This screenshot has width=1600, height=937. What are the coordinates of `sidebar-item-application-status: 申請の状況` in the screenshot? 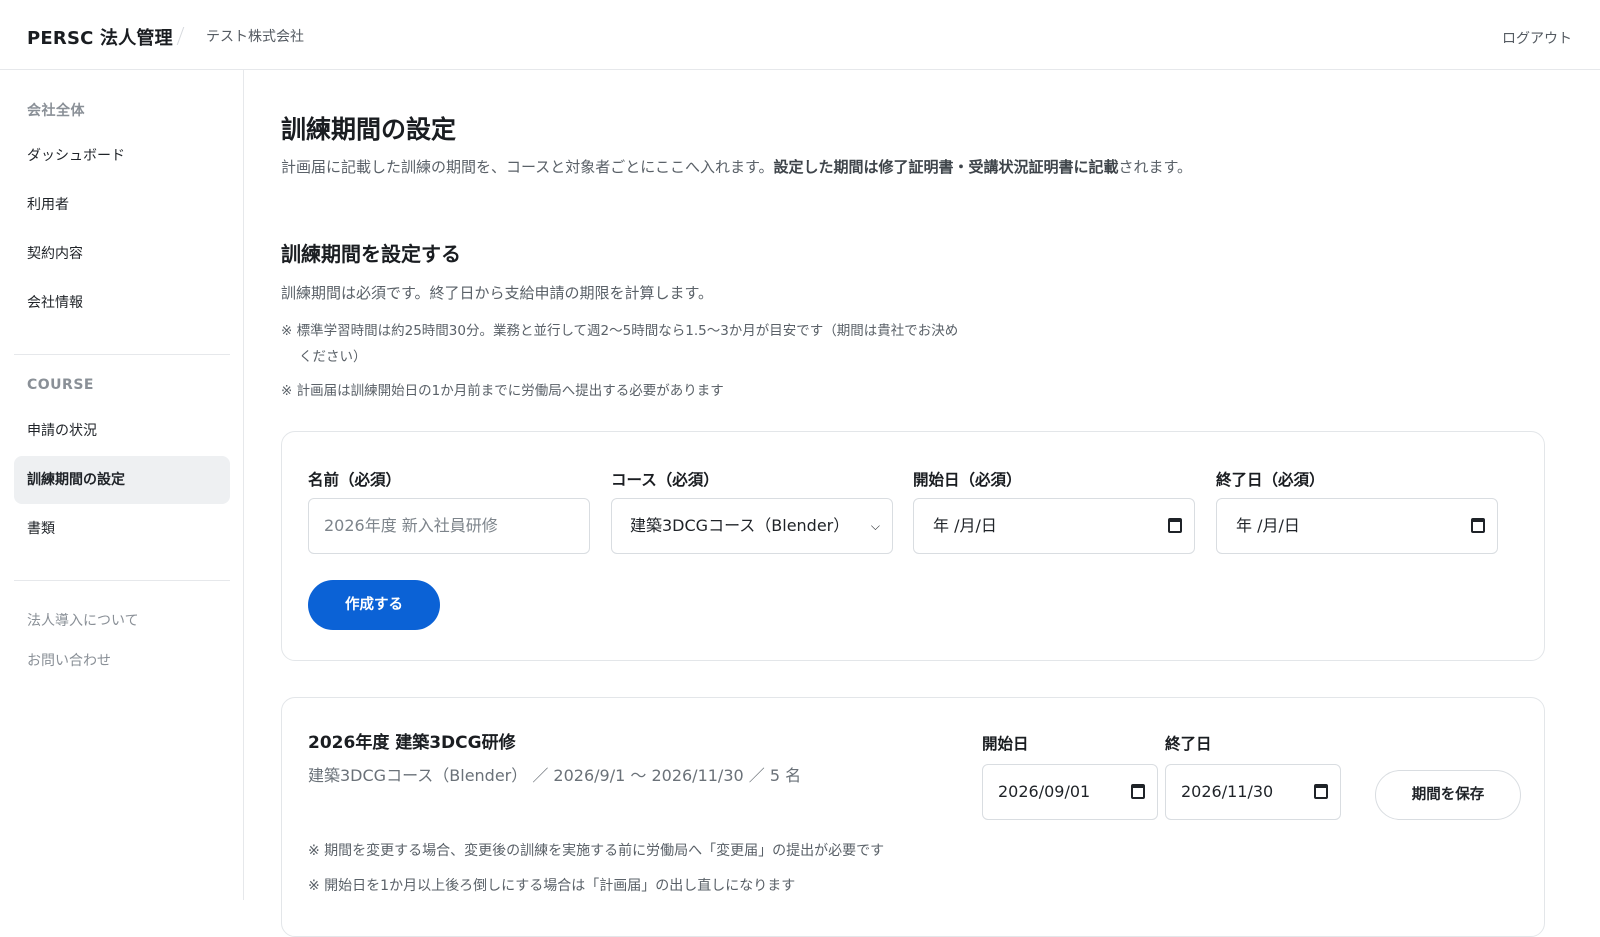 It's located at (122, 431).